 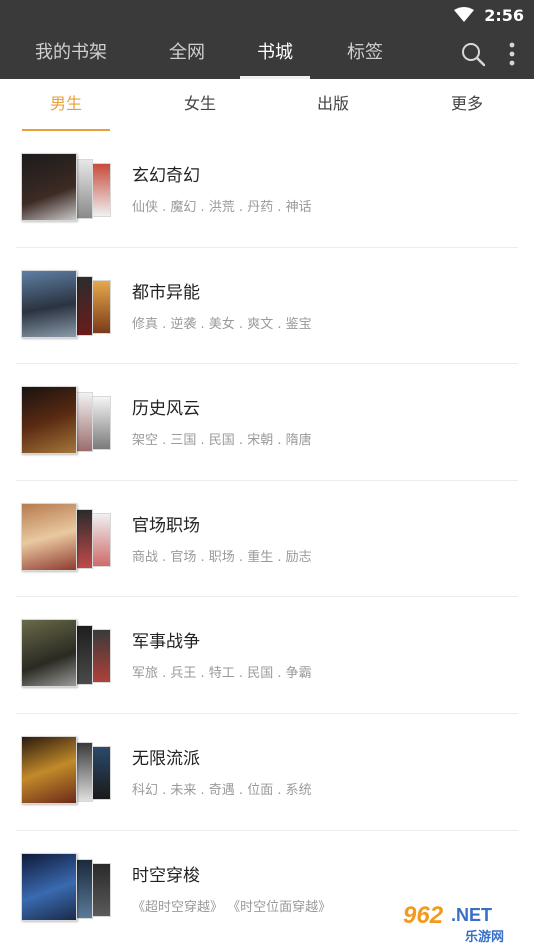 I want to click on category-tags: 《超时空穿越》 《时空位面穿越》, so click(x=232, y=907).